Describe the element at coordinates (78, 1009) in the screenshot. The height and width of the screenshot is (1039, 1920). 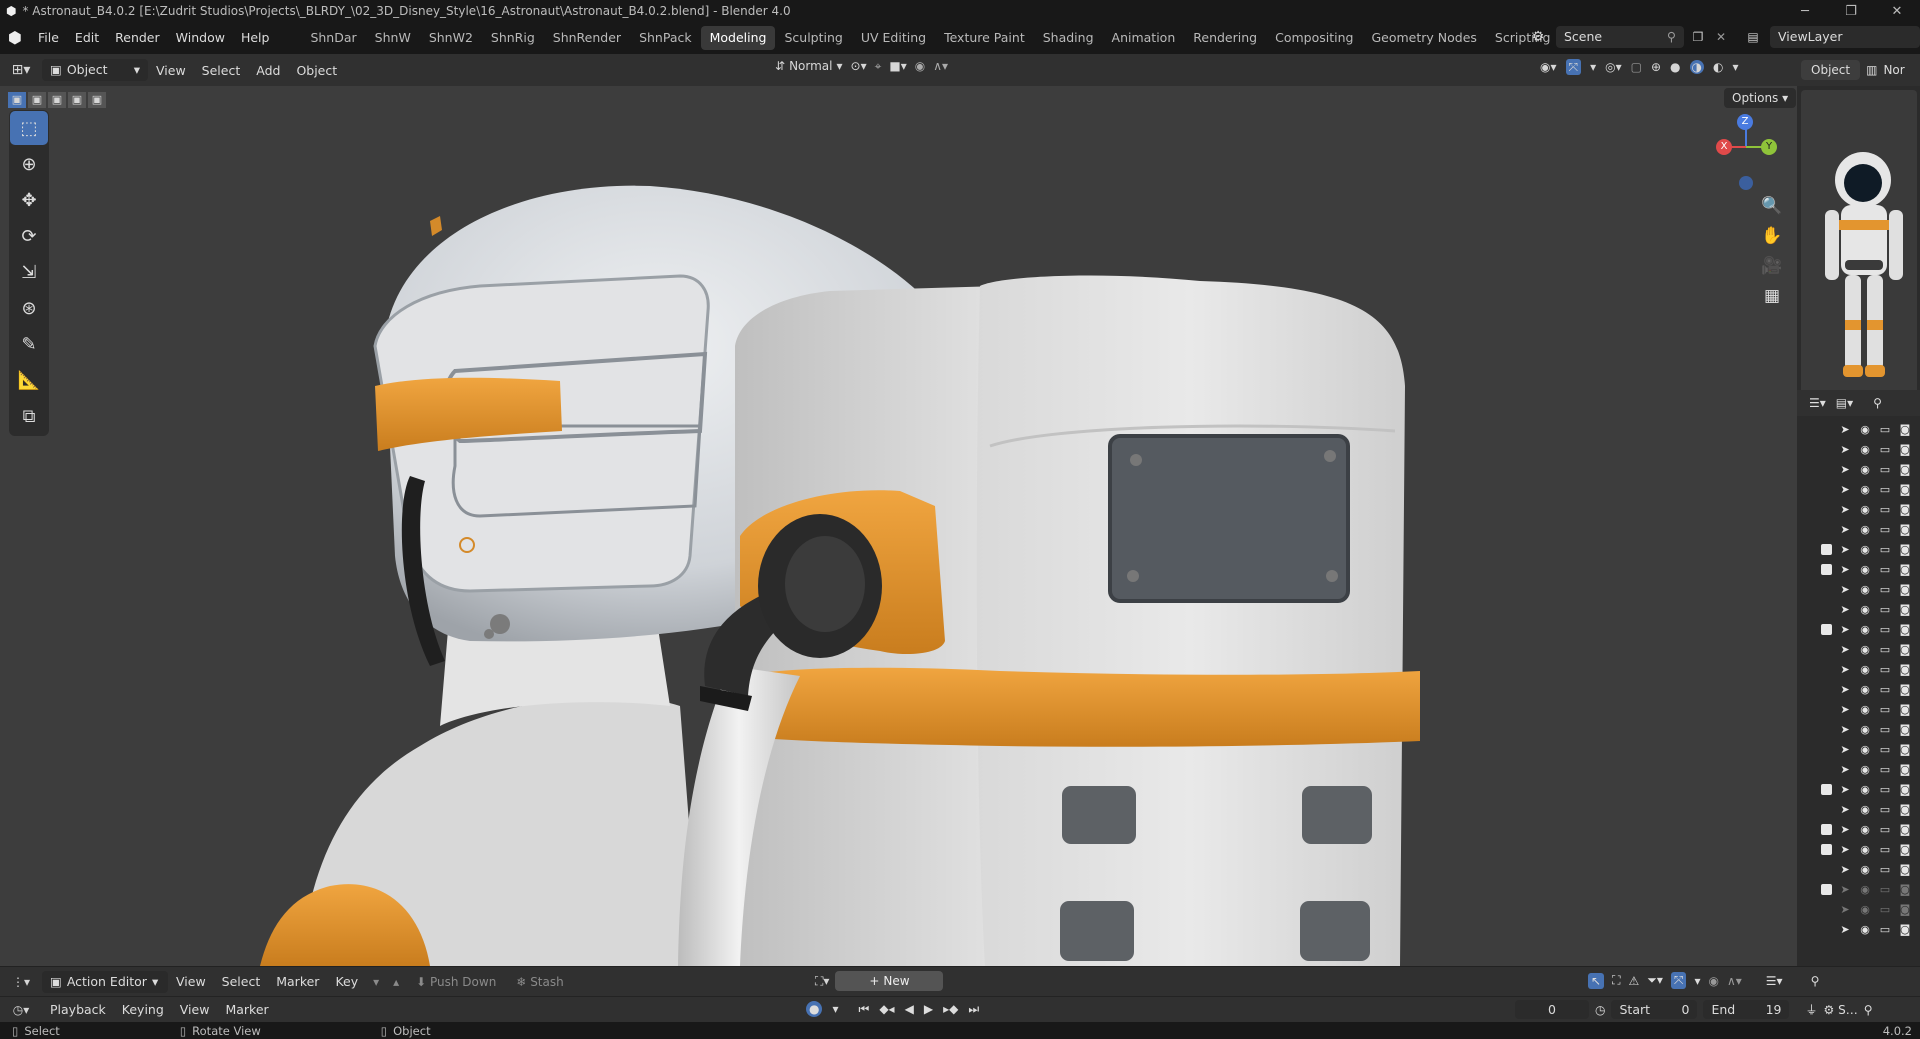
I see `menu-playback: Playback` at that location.